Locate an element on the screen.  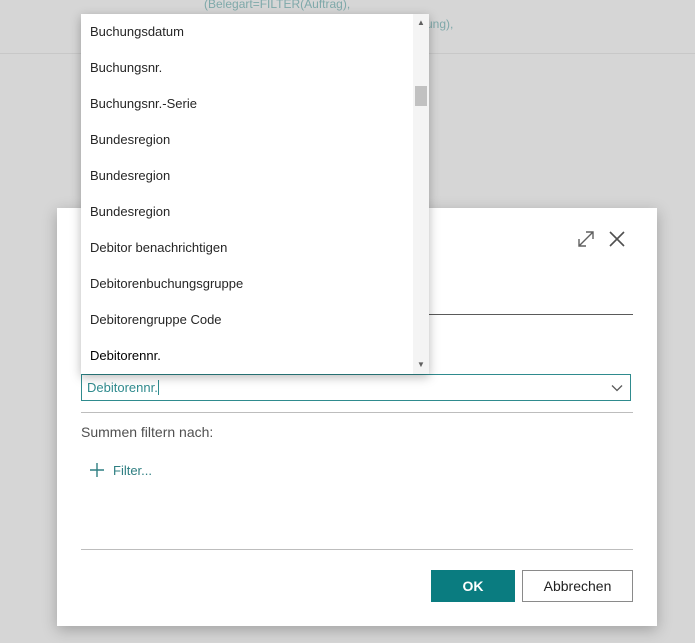
footer-divider is located at coordinates (357, 549).